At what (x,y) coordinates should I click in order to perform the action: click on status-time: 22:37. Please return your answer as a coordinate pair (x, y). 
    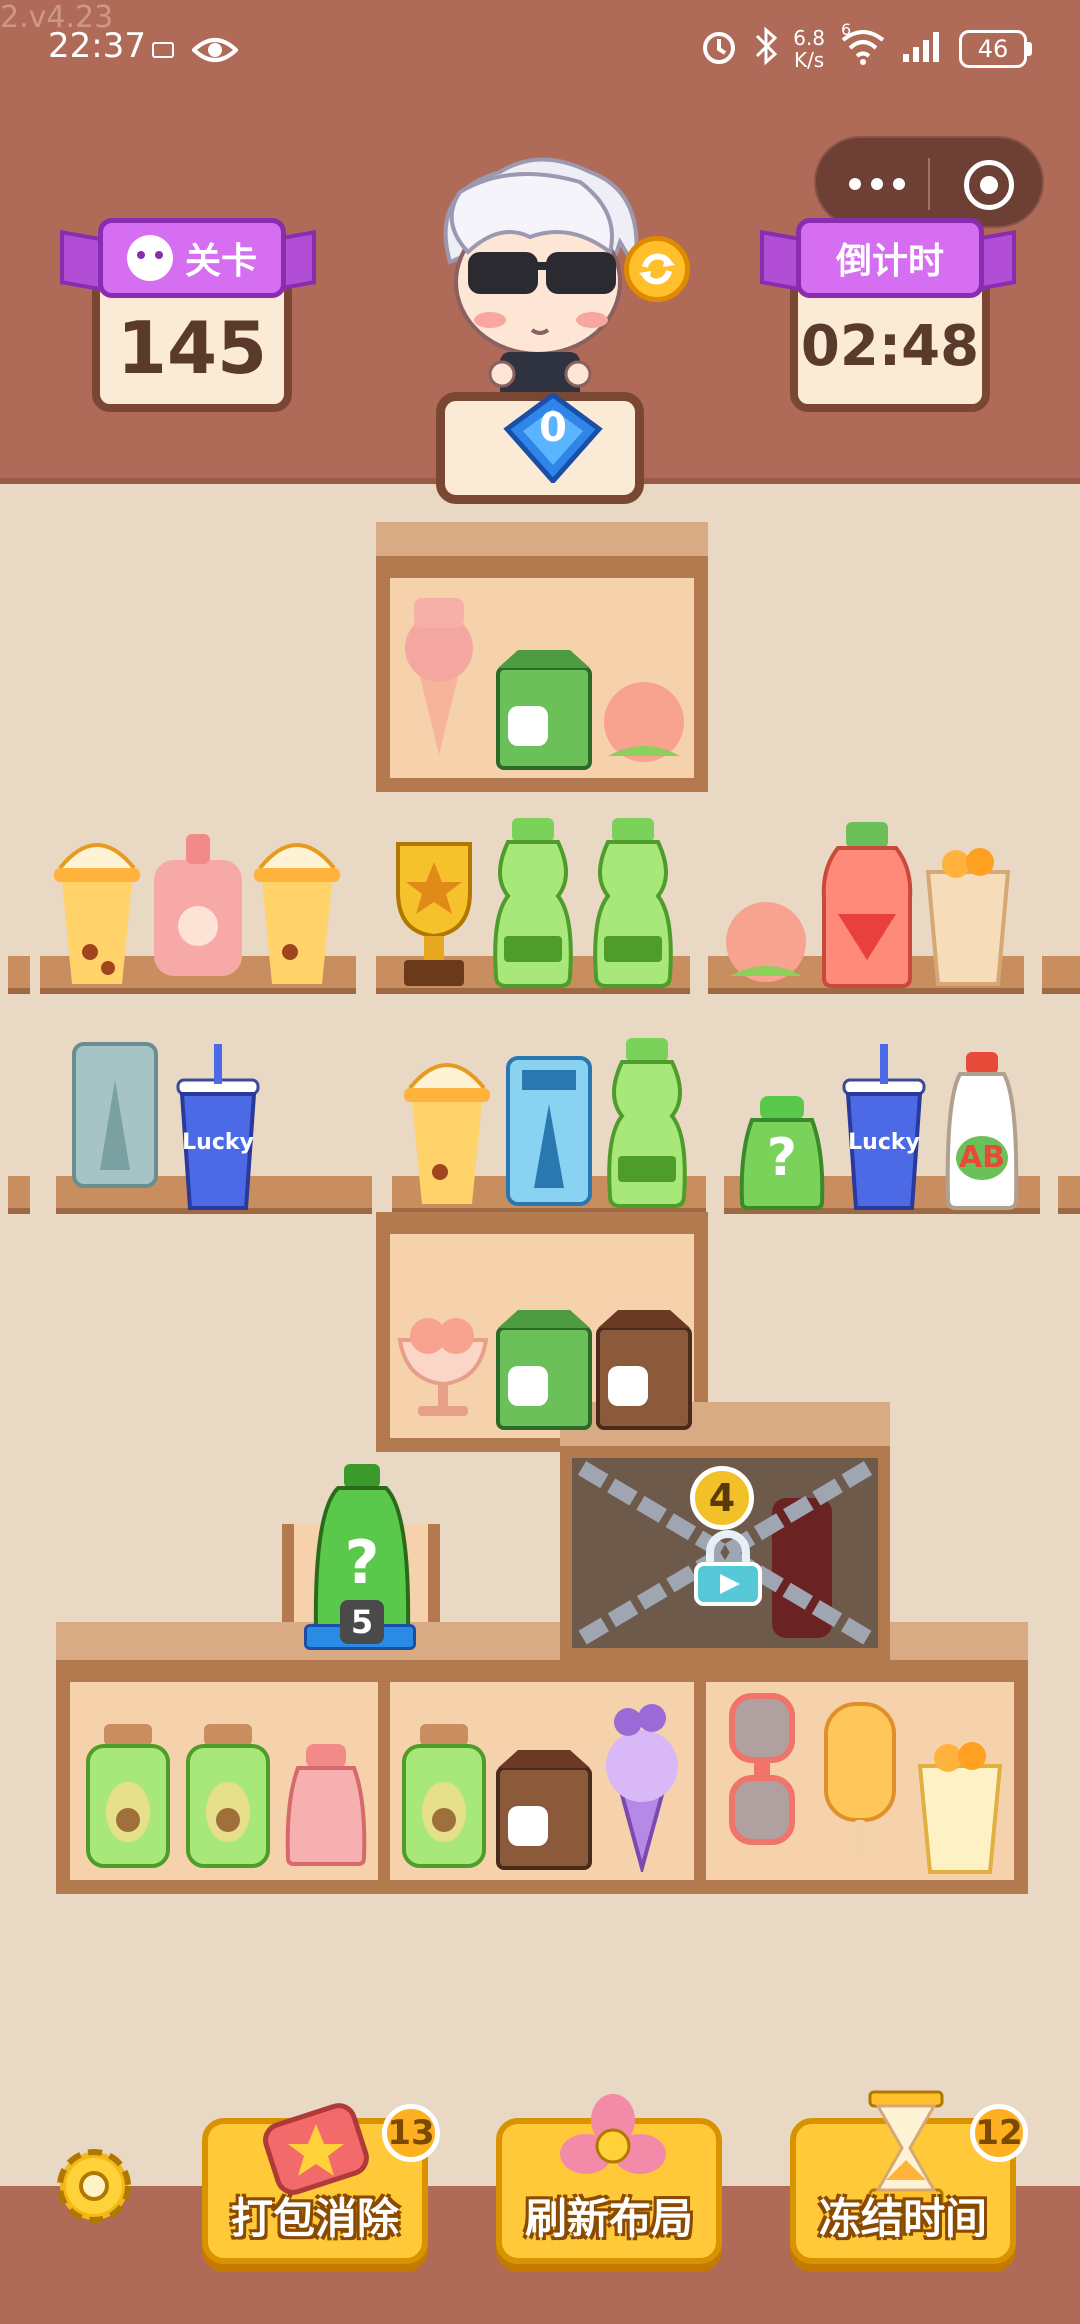
    Looking at the image, I should click on (97, 46).